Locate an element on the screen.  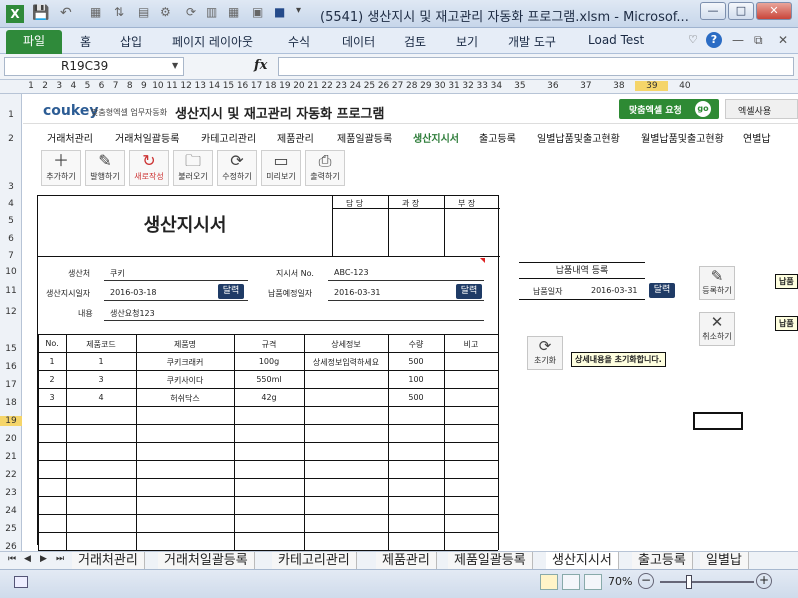
zoom-out-icon: − is located at coordinates (646, 581).